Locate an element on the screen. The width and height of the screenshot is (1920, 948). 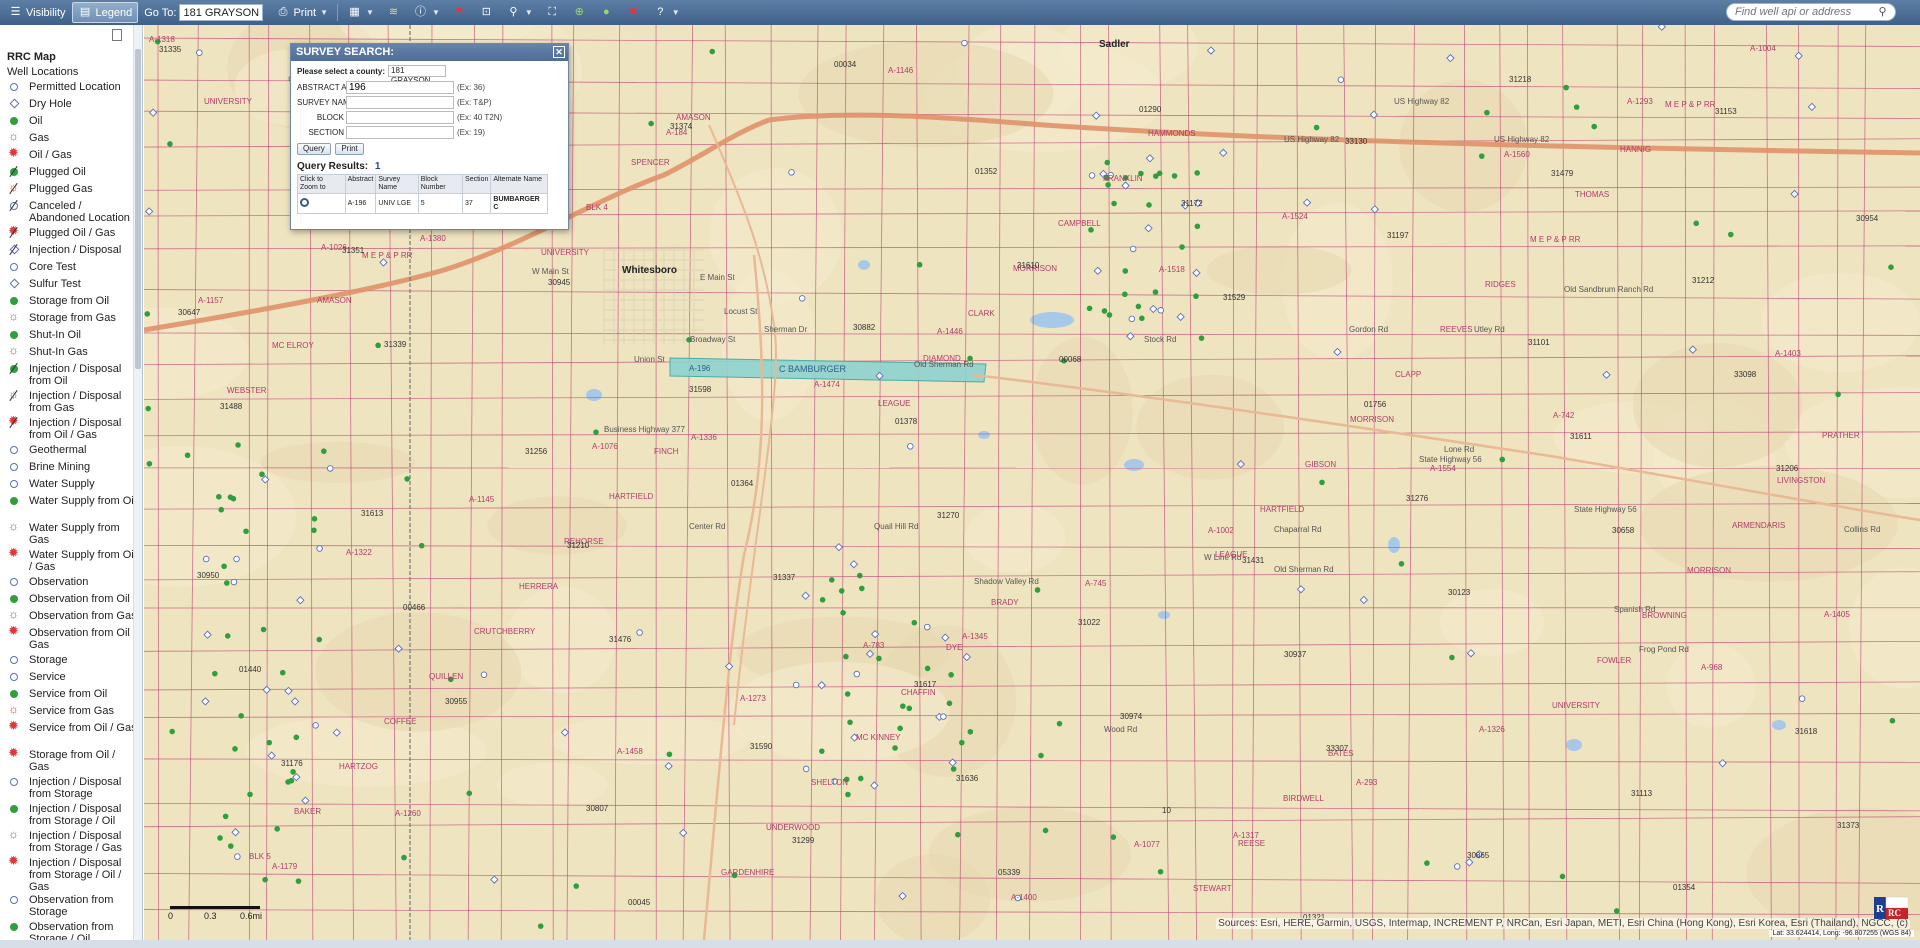
circle-outline-icon is located at coordinates (14, 205).